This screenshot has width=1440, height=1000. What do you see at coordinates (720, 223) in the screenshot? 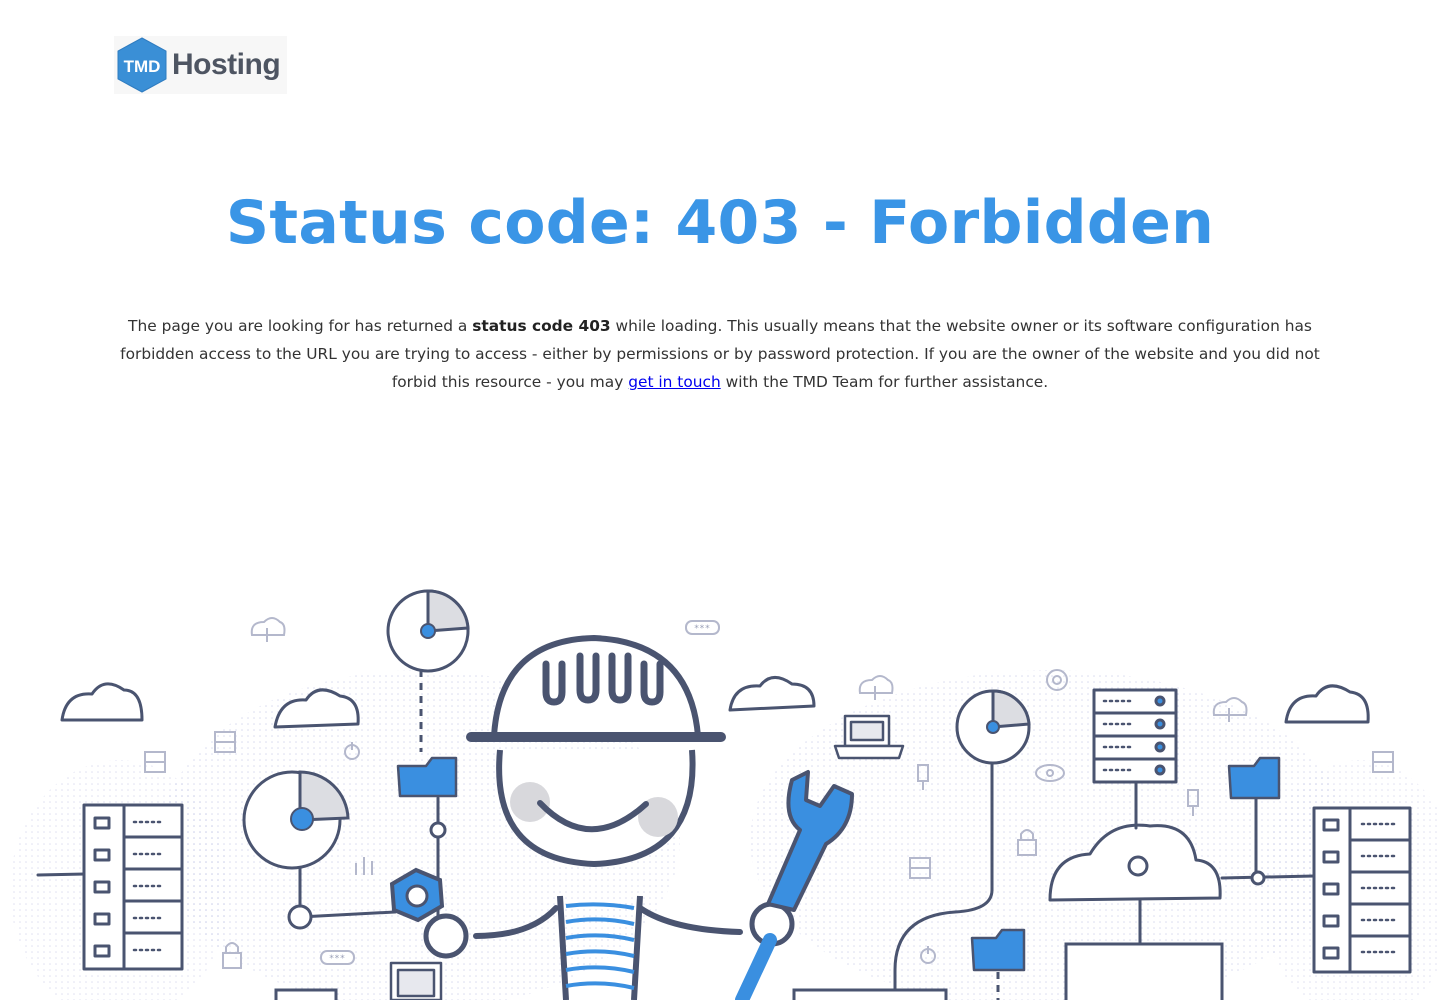
I see `page-title: Status code: 403 - Forbidden` at bounding box center [720, 223].